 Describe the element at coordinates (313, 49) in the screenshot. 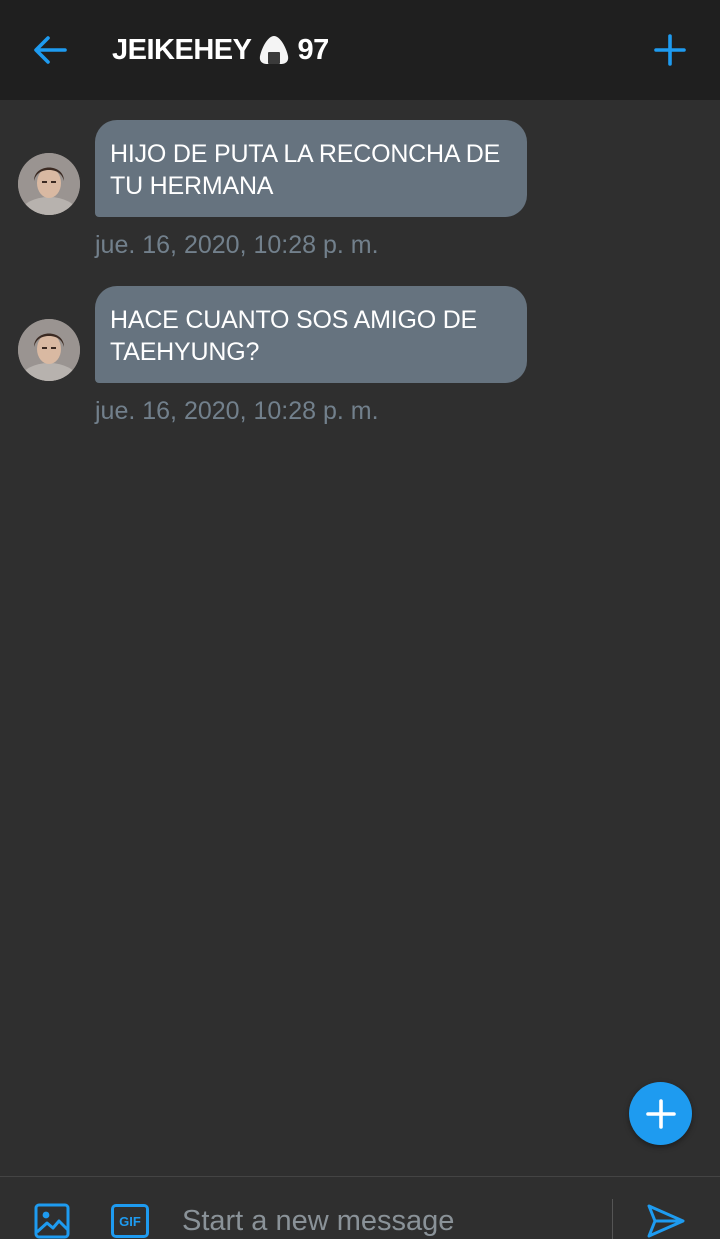

I see `conversation-name-suffix: 97` at that location.